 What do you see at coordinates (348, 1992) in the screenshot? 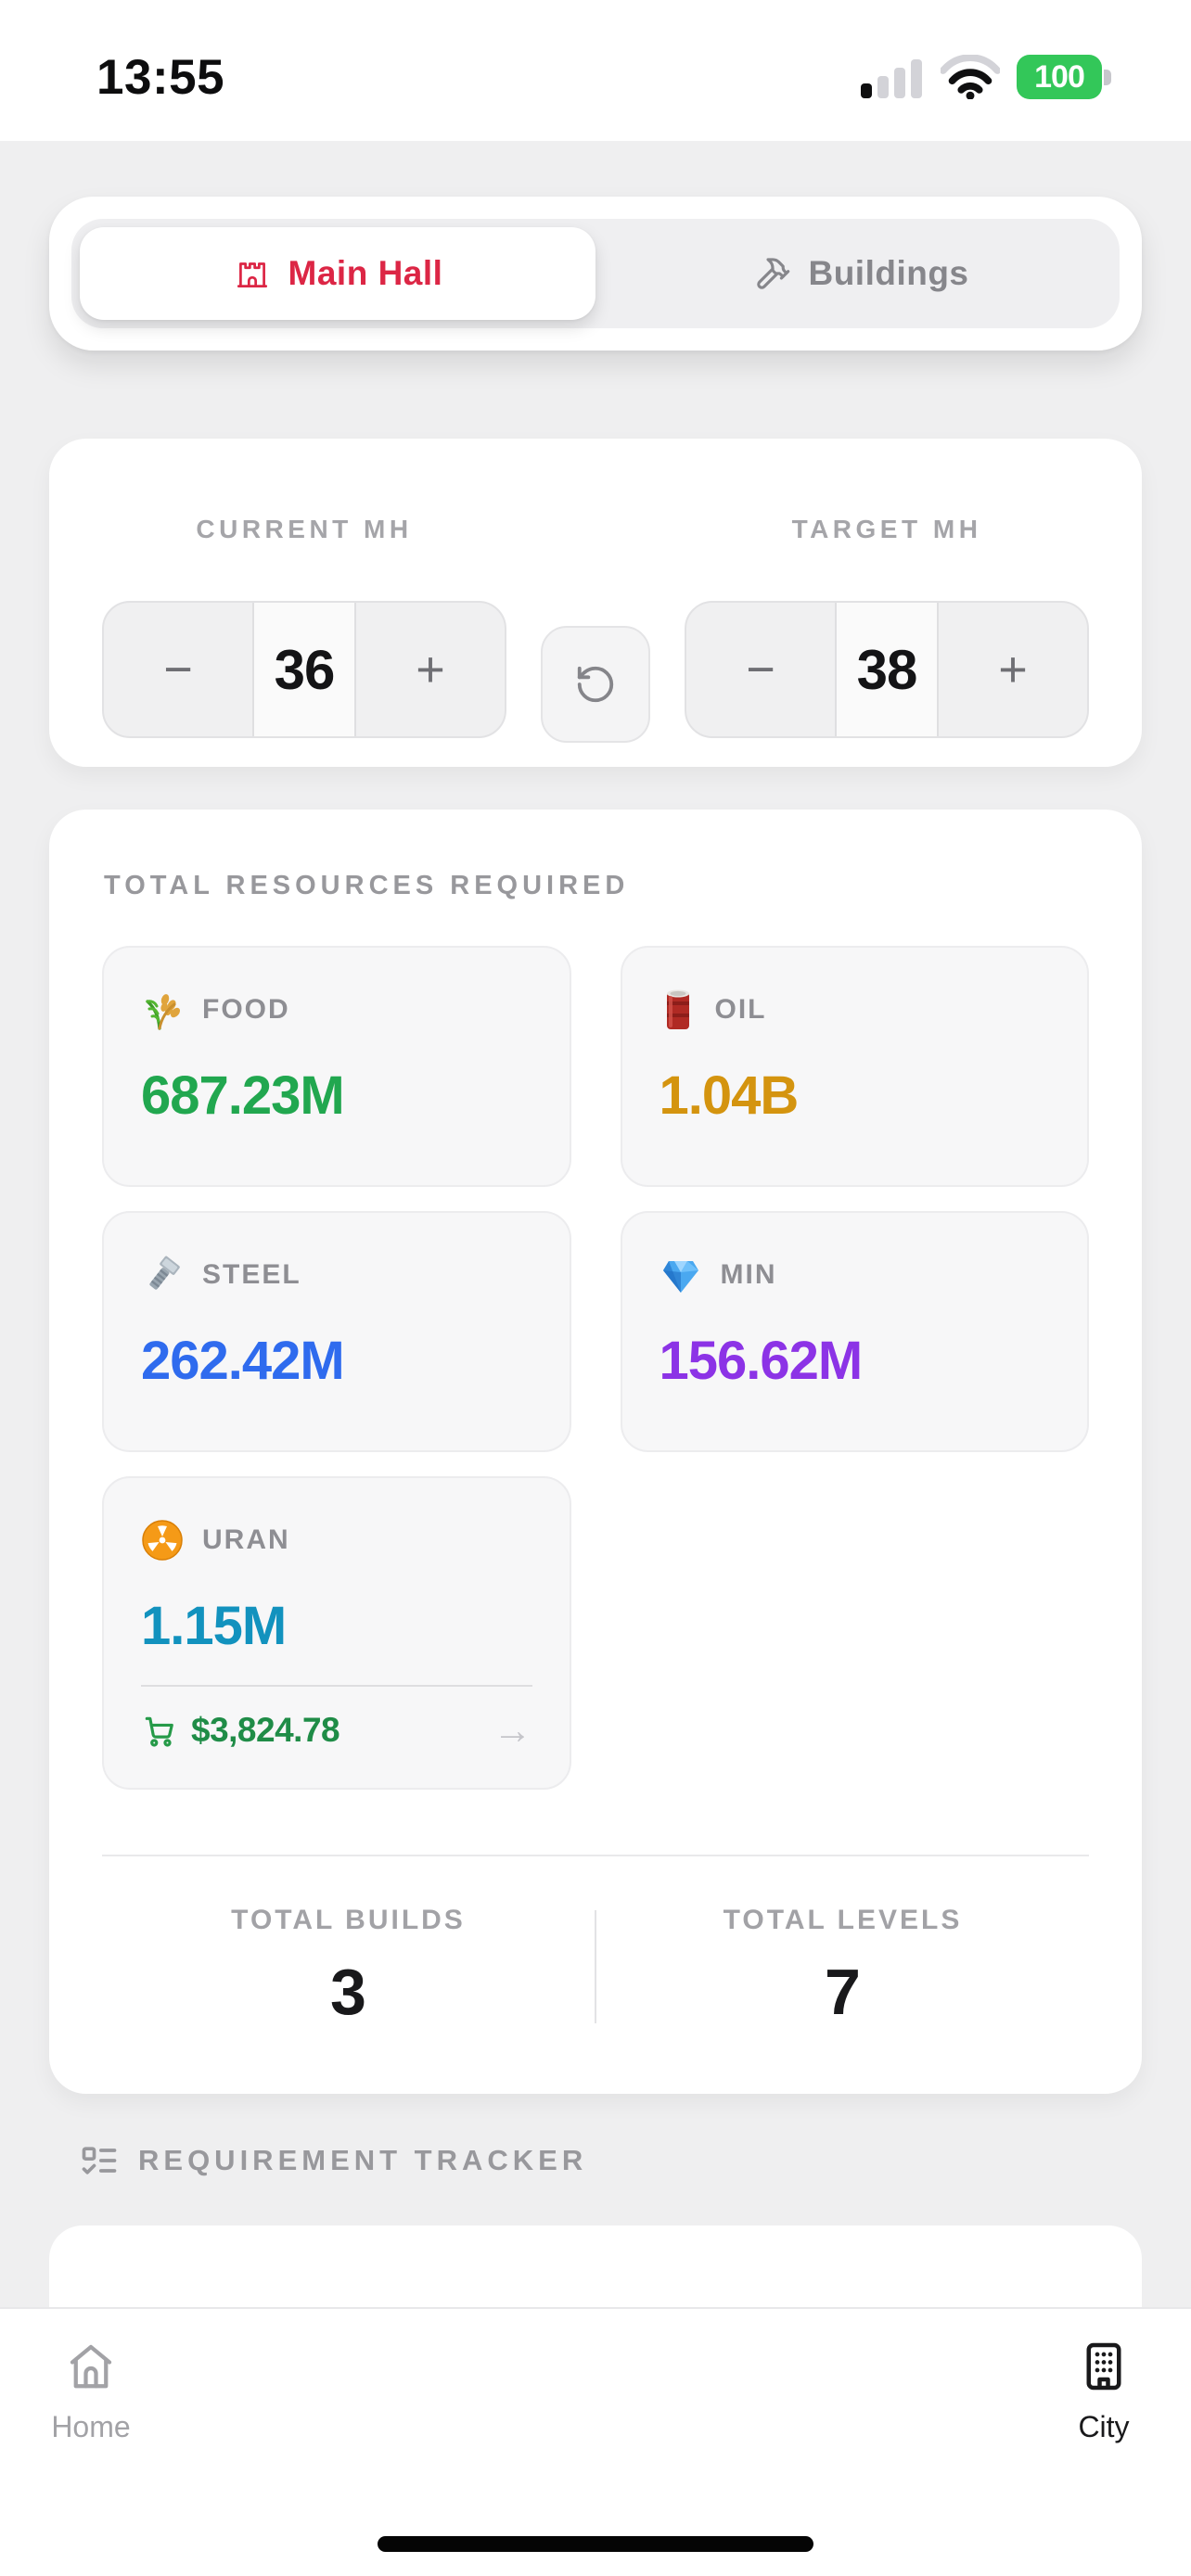
I see `total-builds-value: 3` at bounding box center [348, 1992].